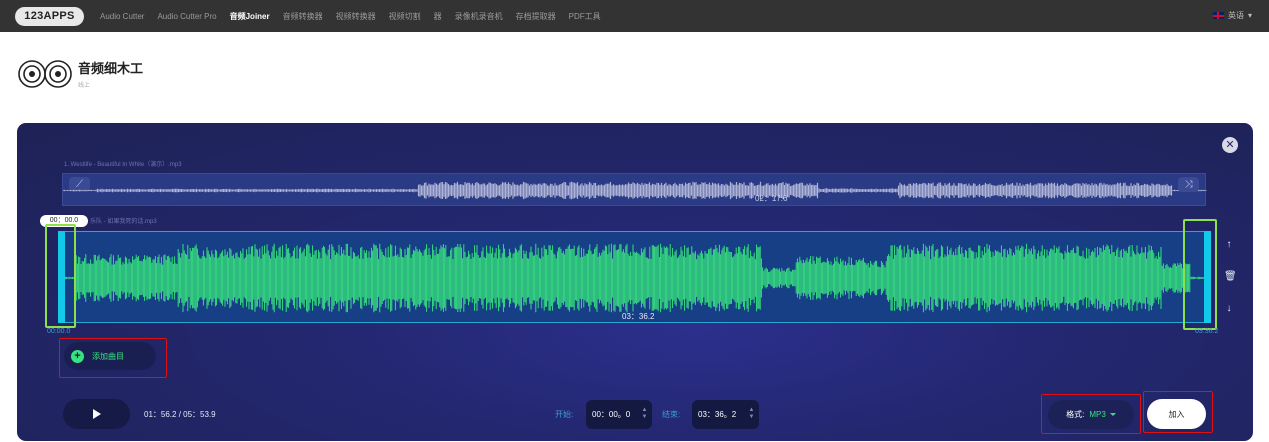 The height and width of the screenshot is (442, 1269). I want to click on play-button, so click(96, 414).